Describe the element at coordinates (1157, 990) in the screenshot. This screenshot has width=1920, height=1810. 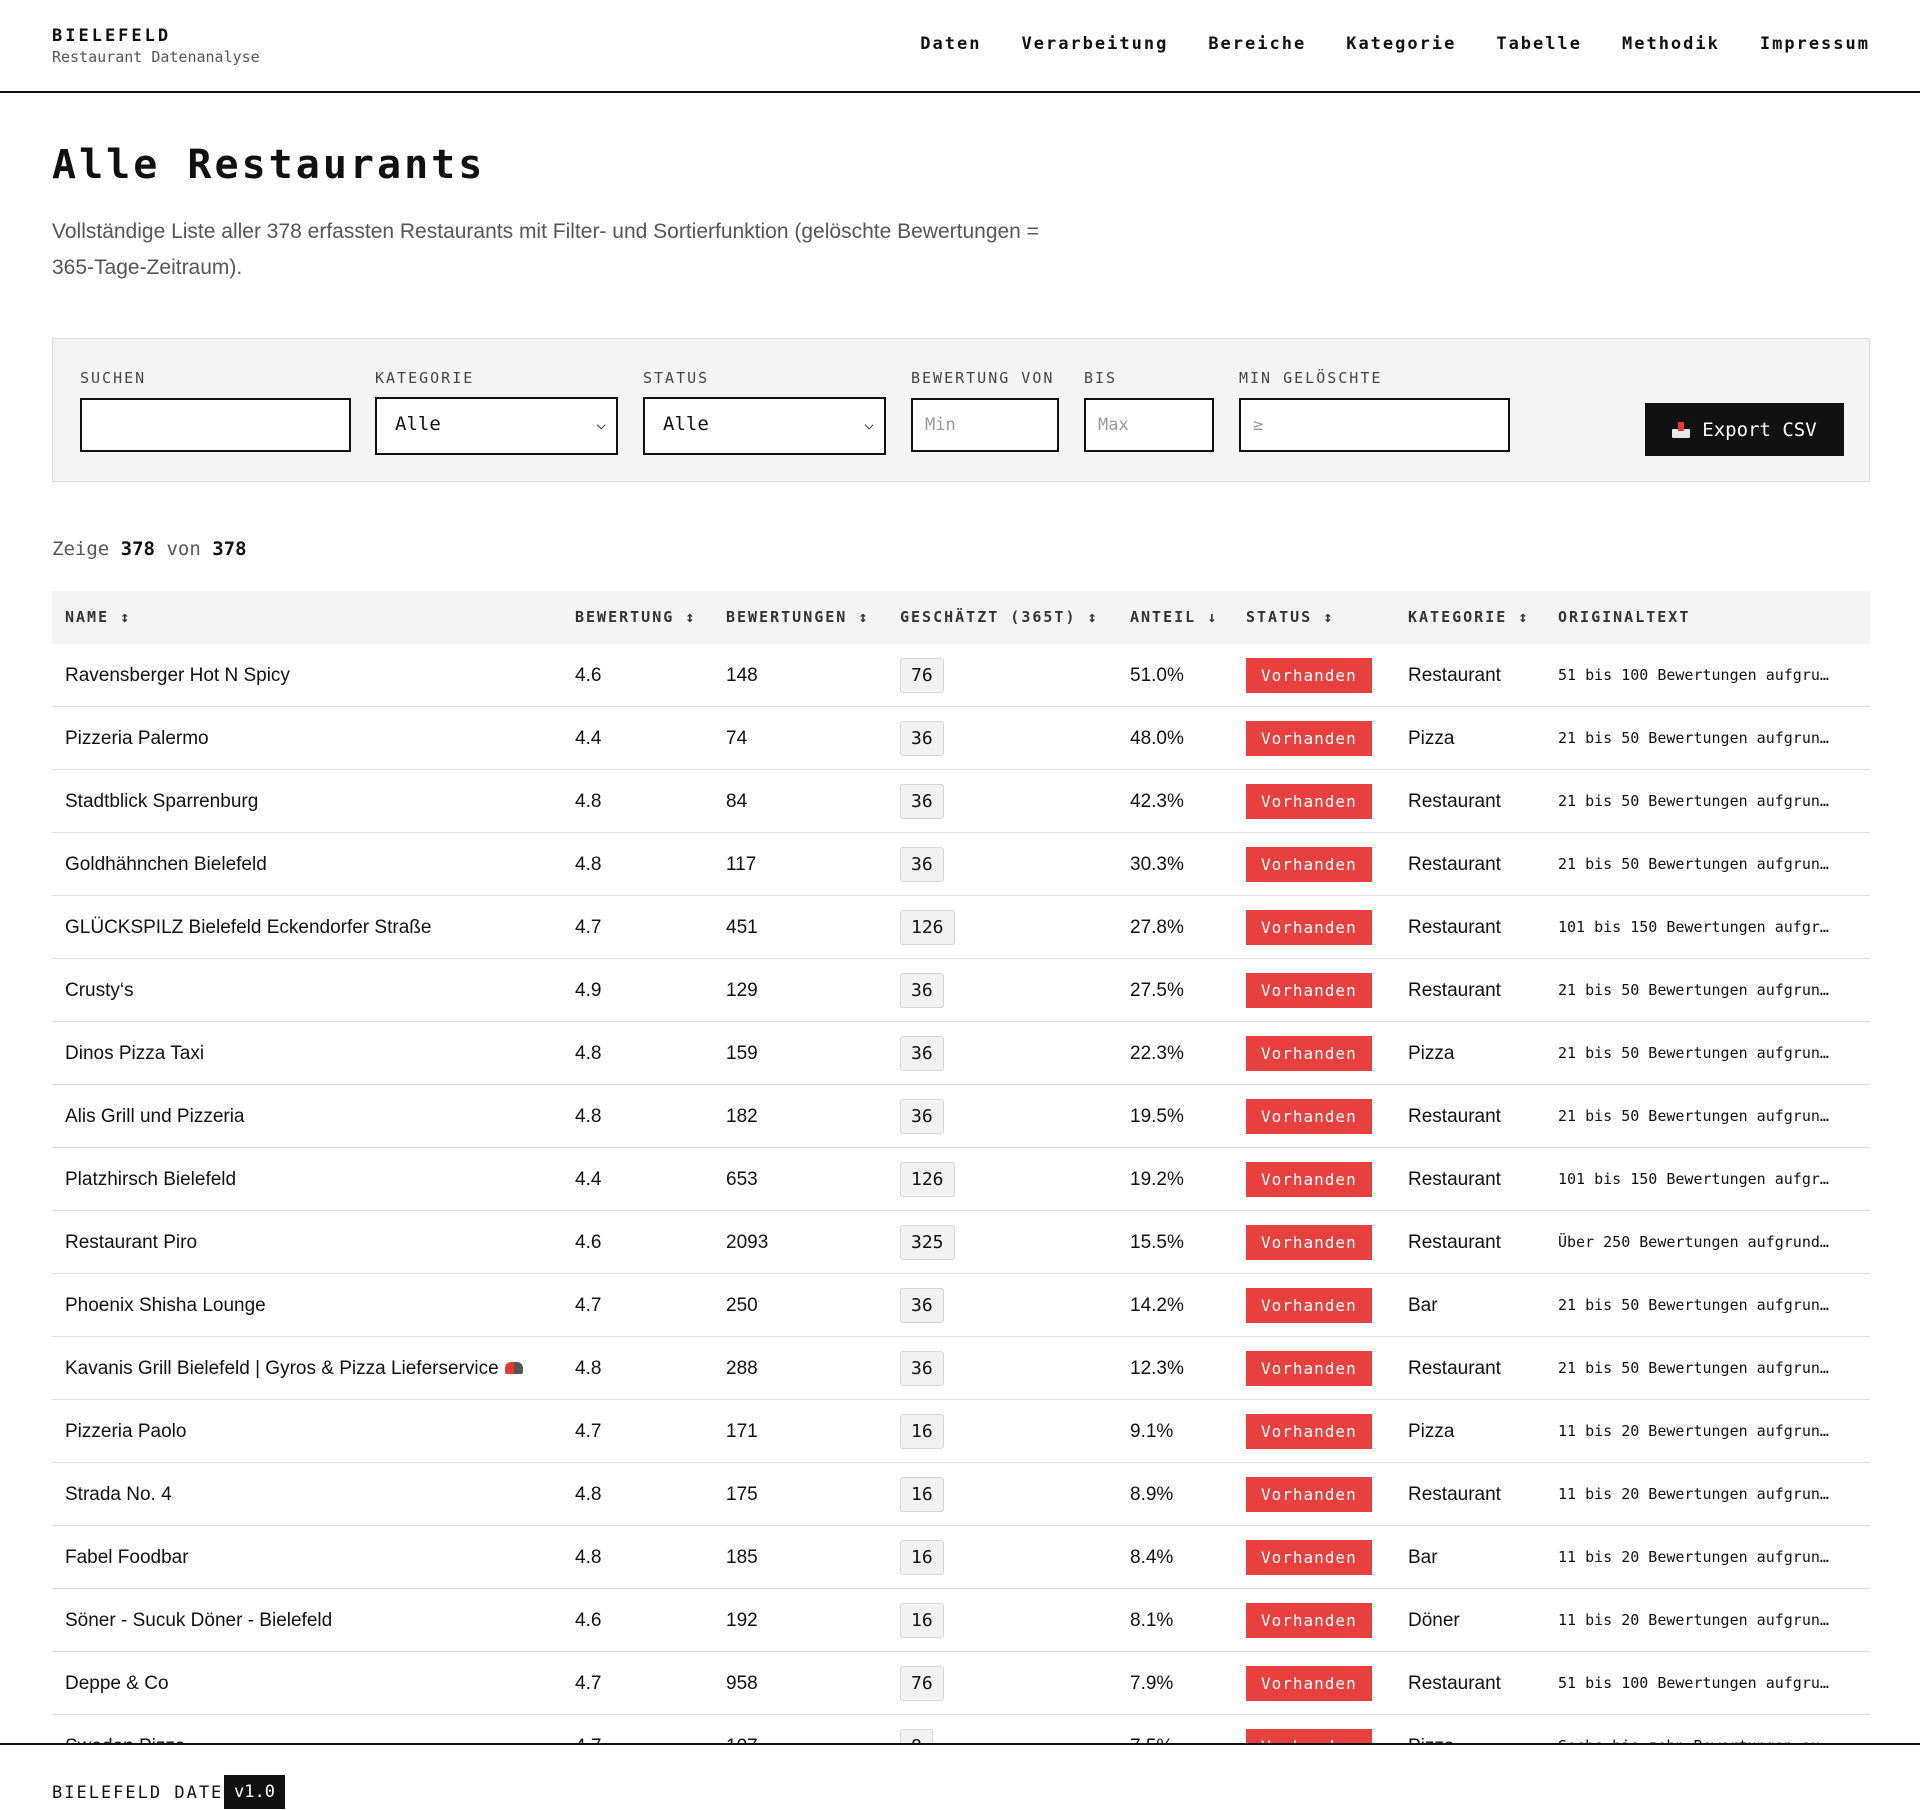
I see `row-share: 27.5%` at that location.